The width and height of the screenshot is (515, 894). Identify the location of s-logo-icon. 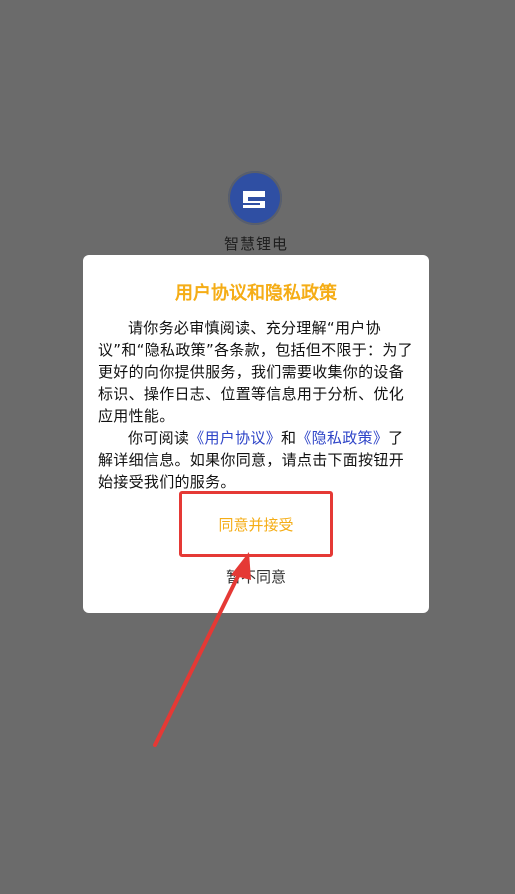
(254, 199).